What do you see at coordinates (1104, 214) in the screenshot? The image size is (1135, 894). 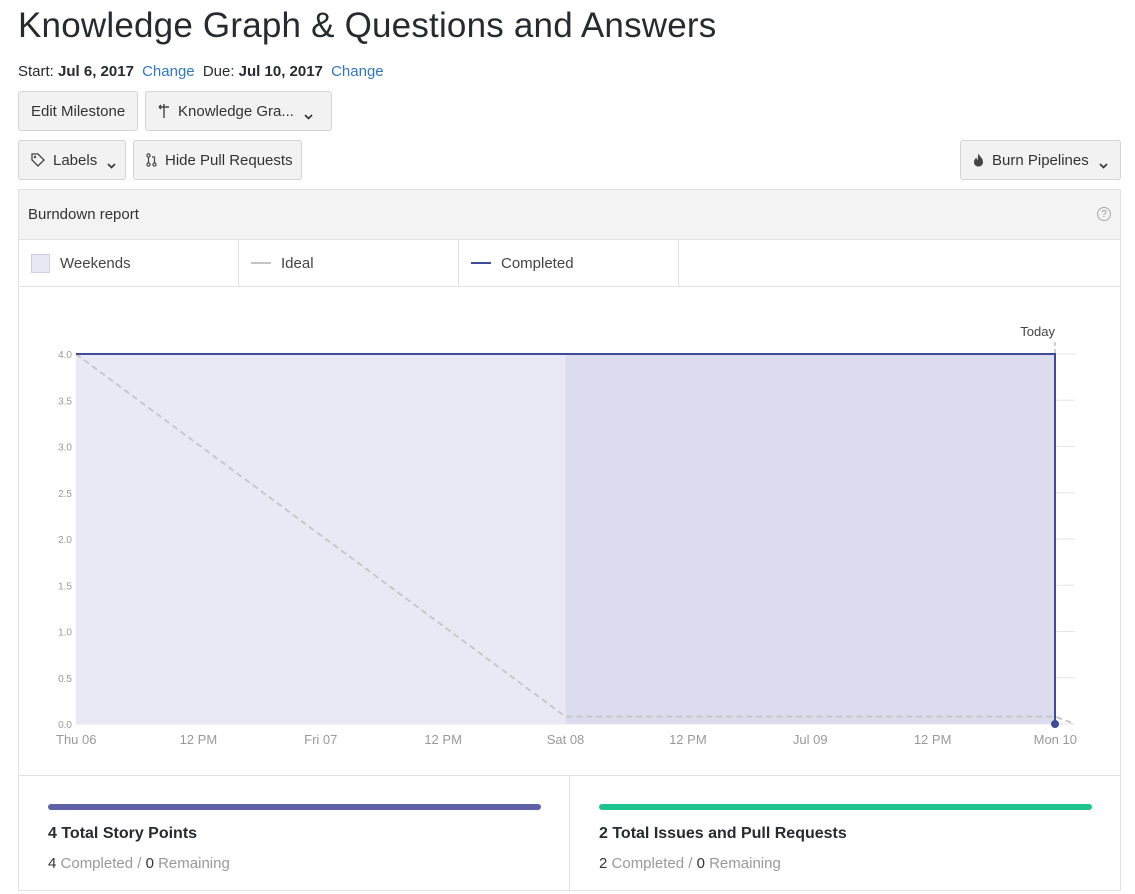 I see `help-icon: ?` at bounding box center [1104, 214].